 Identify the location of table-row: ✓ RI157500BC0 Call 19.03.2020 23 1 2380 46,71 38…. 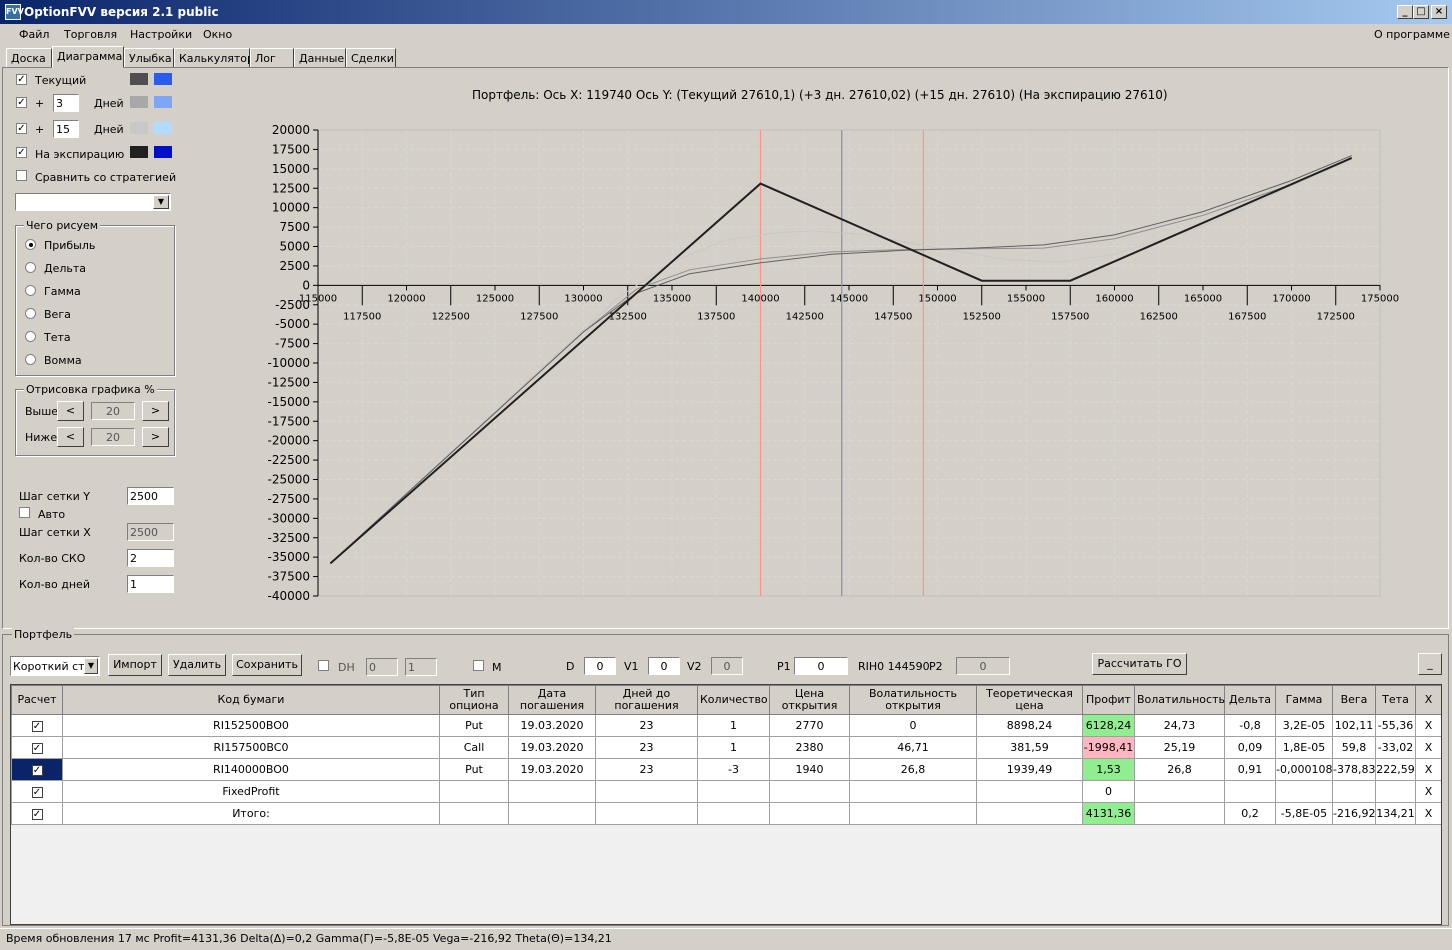
(726, 747).